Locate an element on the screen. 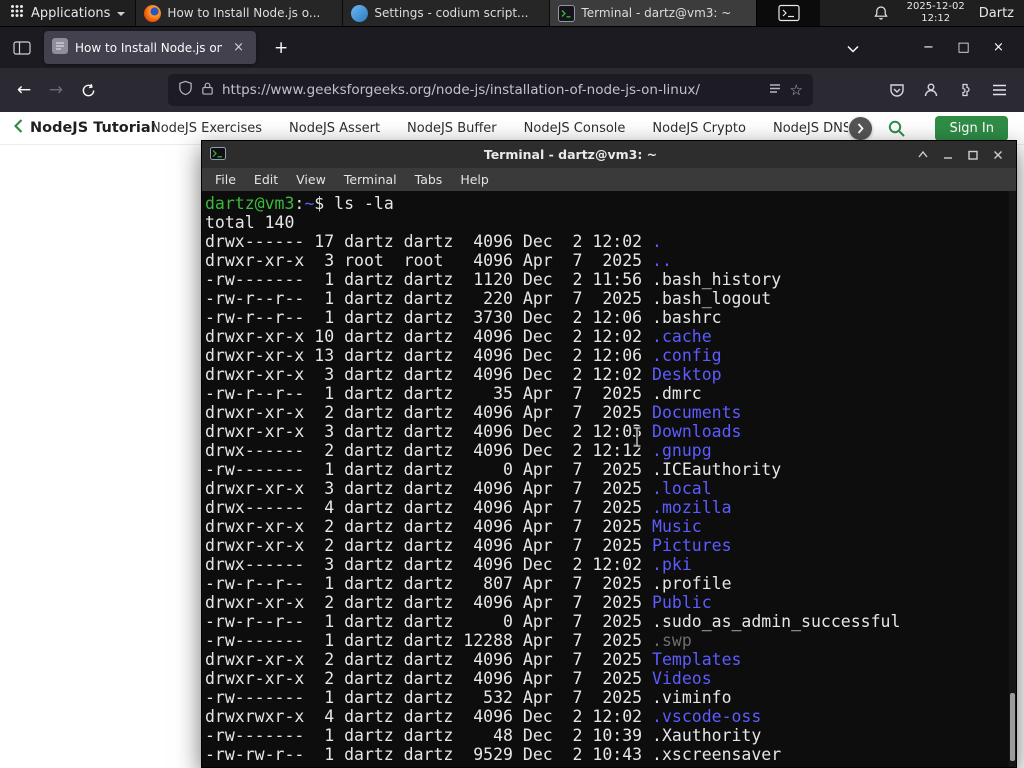 This screenshot has width=1024, height=768. browser-maximize-button: □ is located at coordinates (963, 47).